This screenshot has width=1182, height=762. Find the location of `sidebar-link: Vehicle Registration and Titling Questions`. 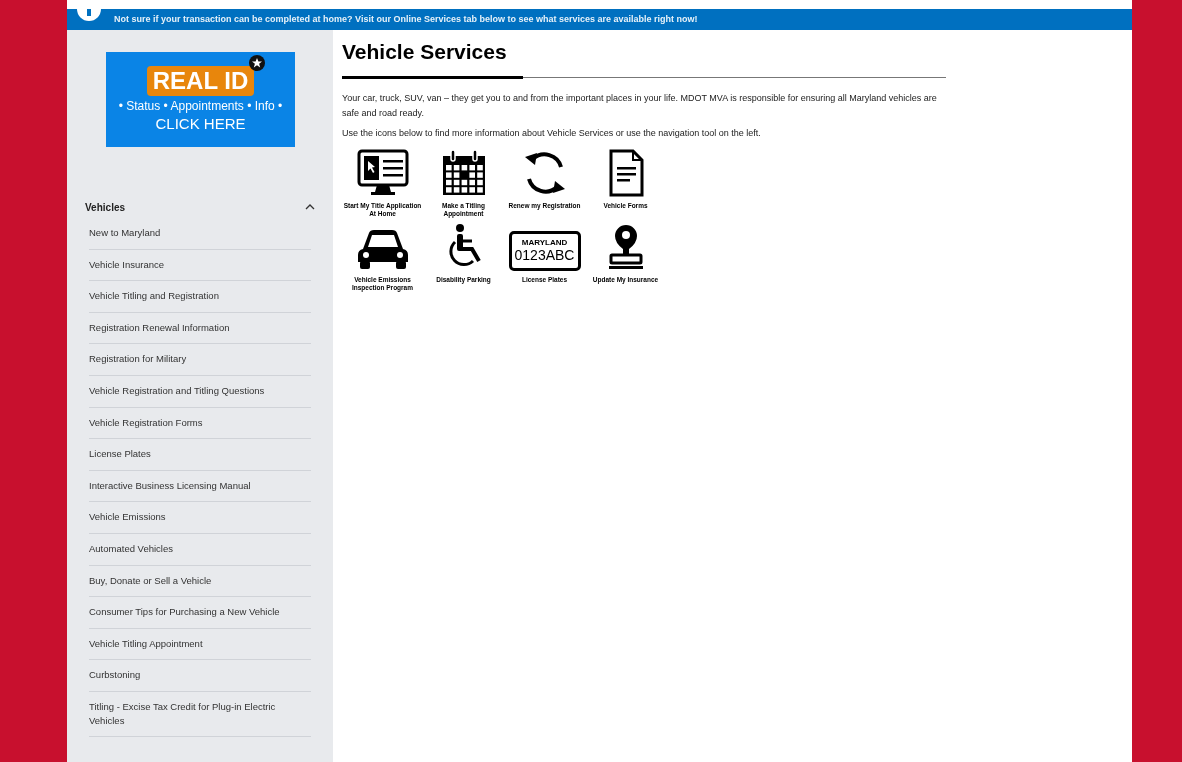

sidebar-link: Vehicle Registration and Titling Questions is located at coordinates (200, 391).